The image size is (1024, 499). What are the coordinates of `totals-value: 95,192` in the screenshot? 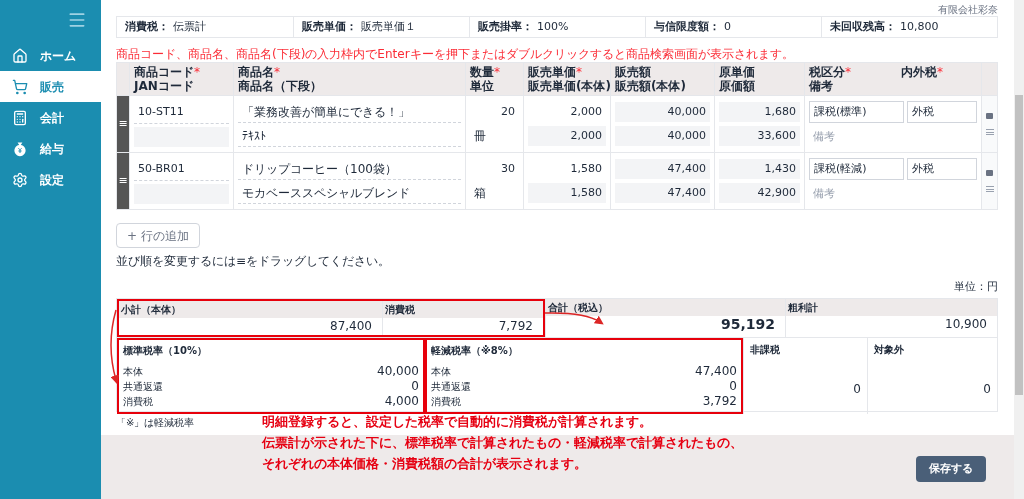 It's located at (747, 324).